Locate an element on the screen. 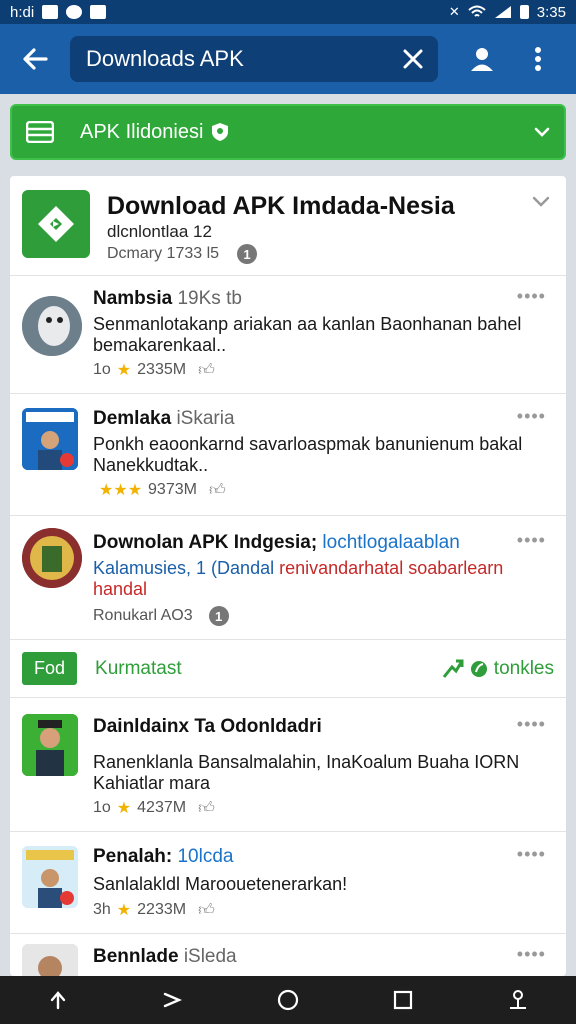 The height and width of the screenshot is (1024, 576). nav-assistant-button is located at coordinates (518, 1000).